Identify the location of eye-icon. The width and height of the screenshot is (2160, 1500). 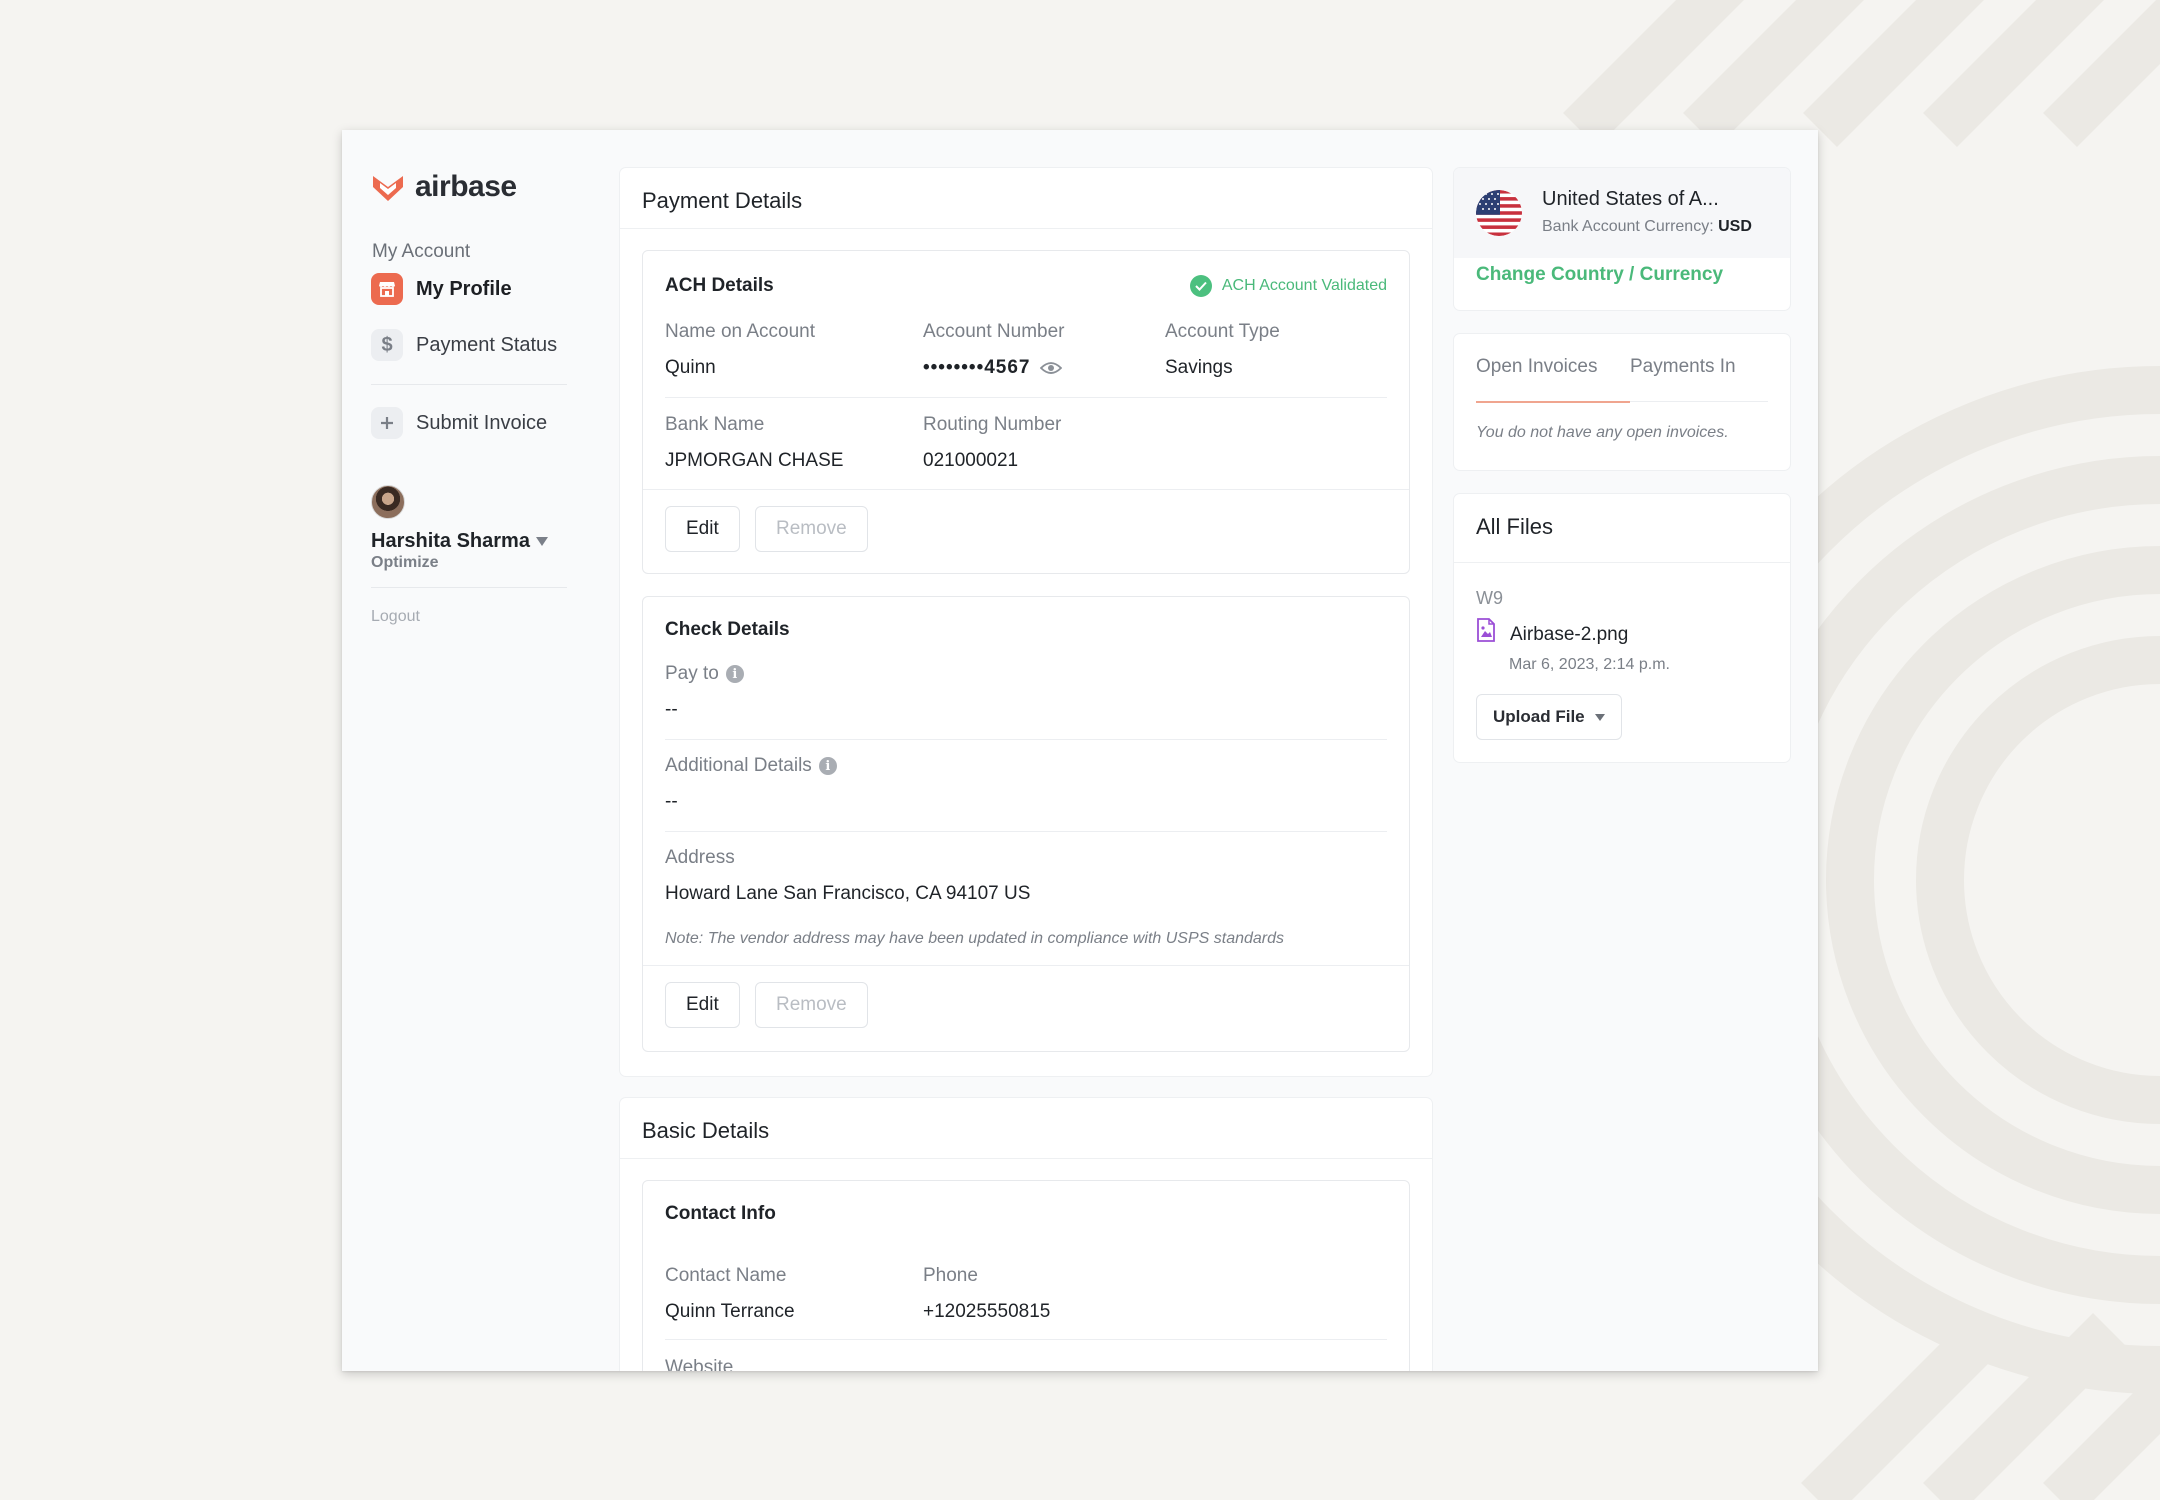
(1051, 368).